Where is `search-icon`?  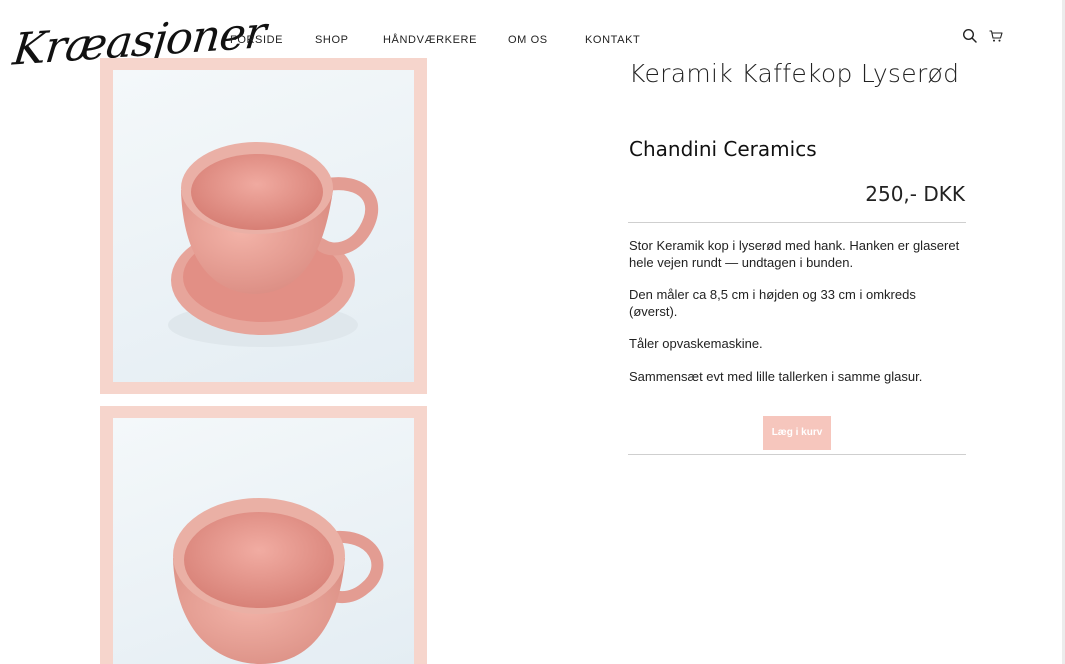
search-icon is located at coordinates (970, 36).